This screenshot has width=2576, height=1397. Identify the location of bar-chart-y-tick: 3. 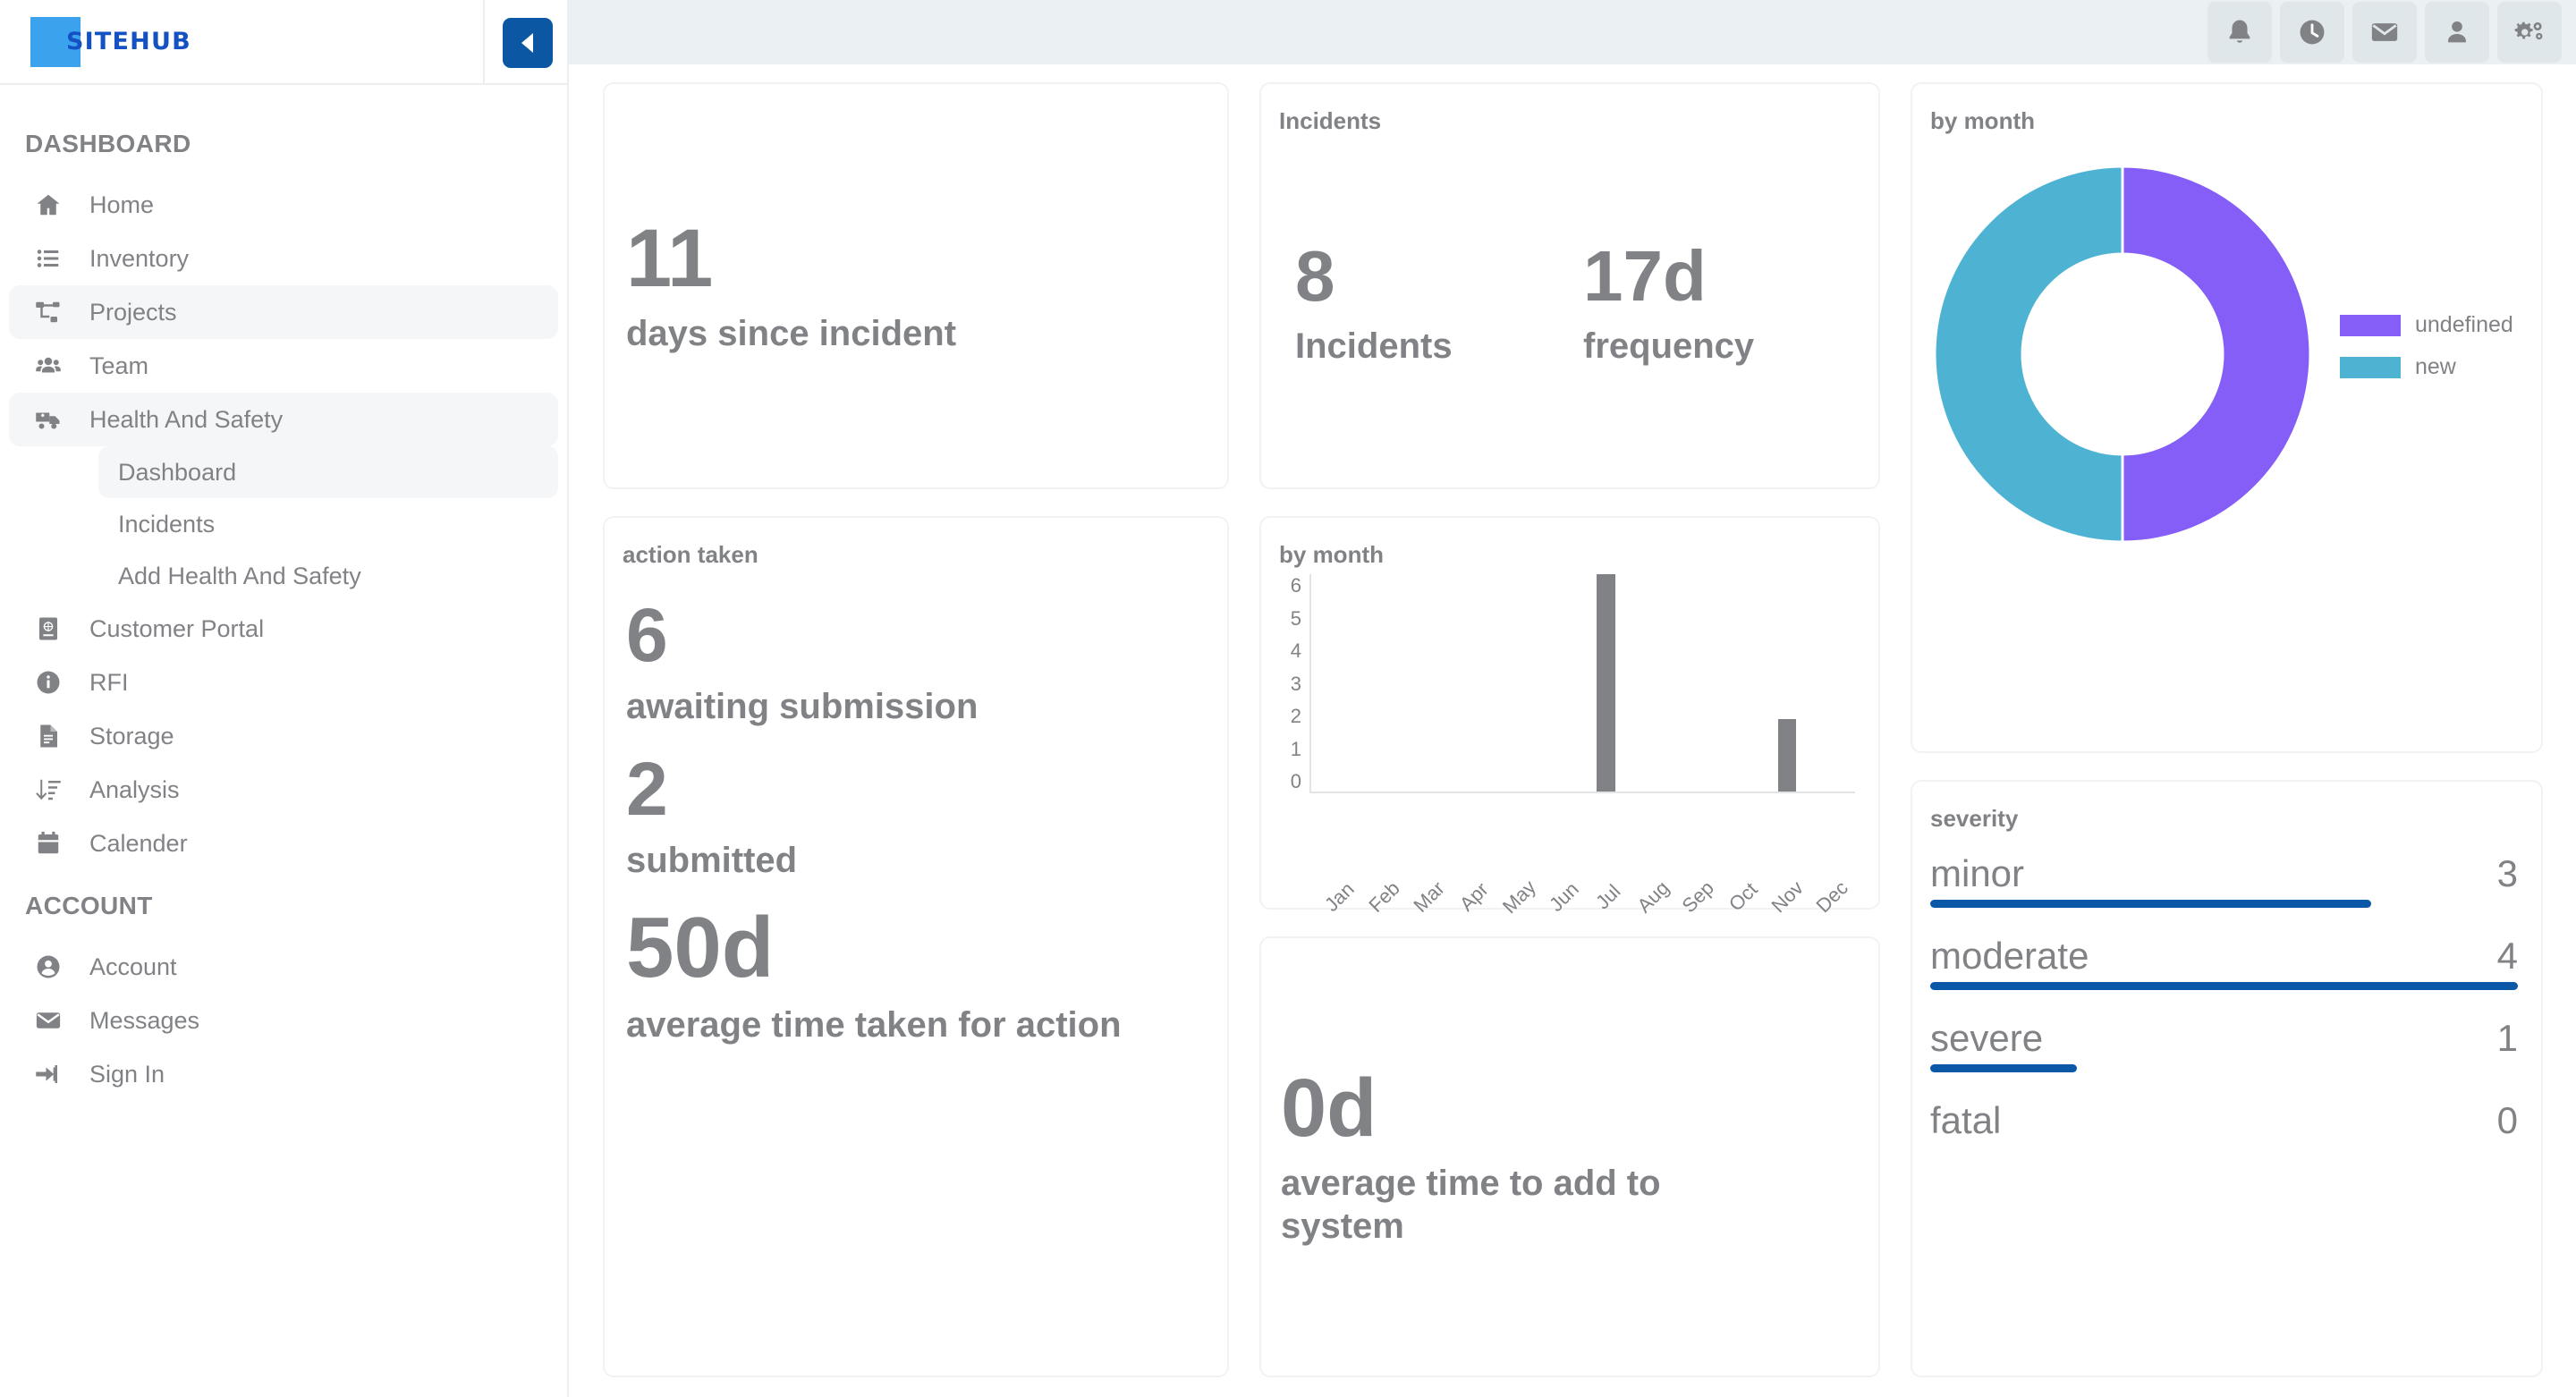
(1295, 684).